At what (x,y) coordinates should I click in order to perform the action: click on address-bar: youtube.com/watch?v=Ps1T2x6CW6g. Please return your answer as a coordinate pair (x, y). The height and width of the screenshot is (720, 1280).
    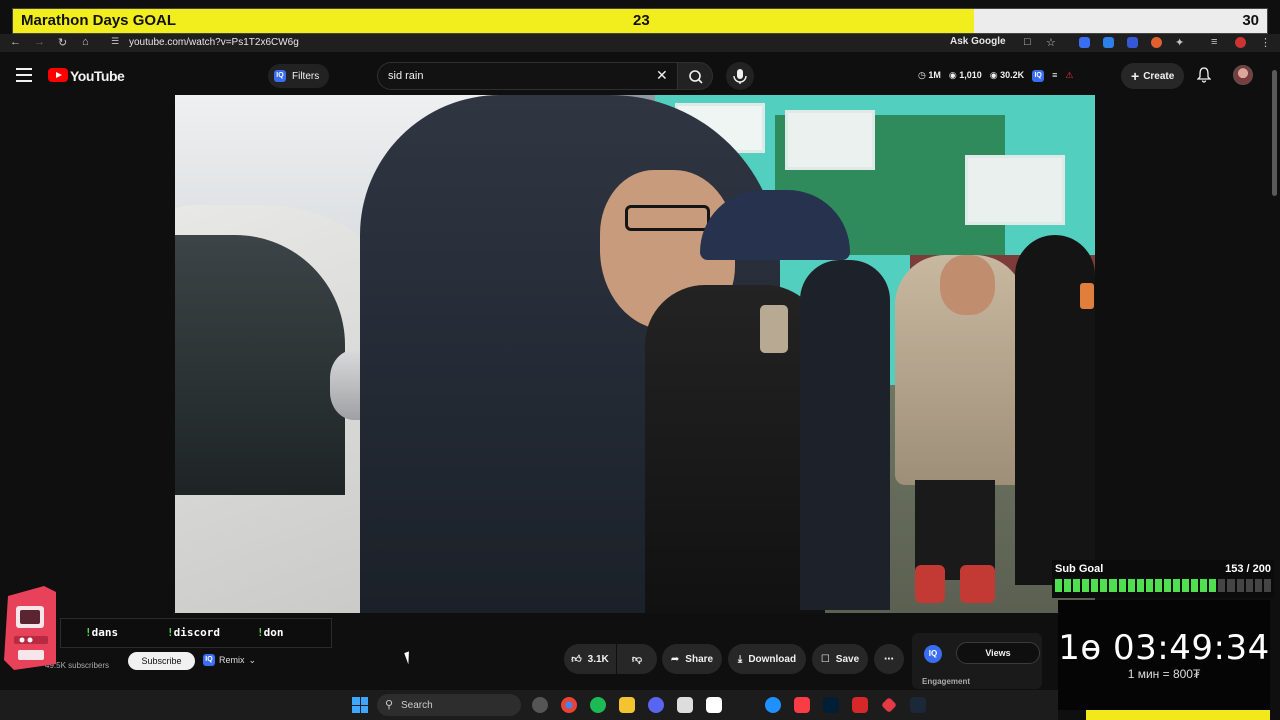
    Looking at the image, I should click on (214, 42).